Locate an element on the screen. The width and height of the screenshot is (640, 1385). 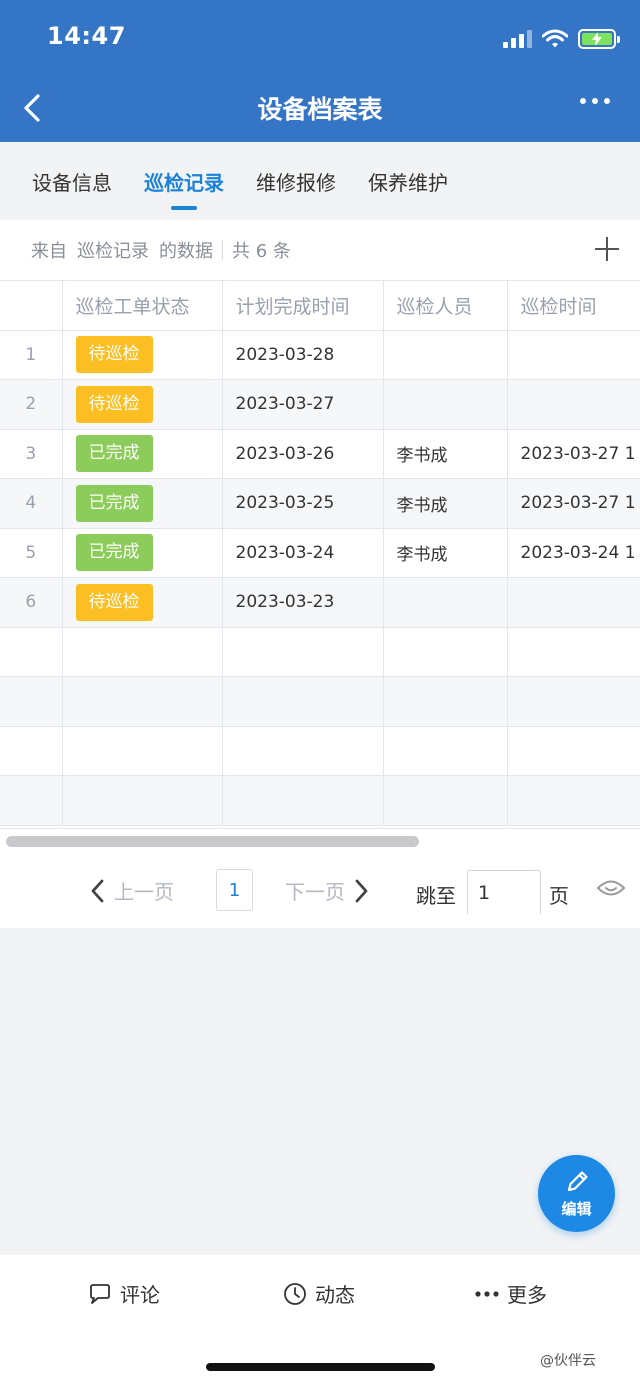
next-page-button: 下一页 is located at coordinates (327, 890).